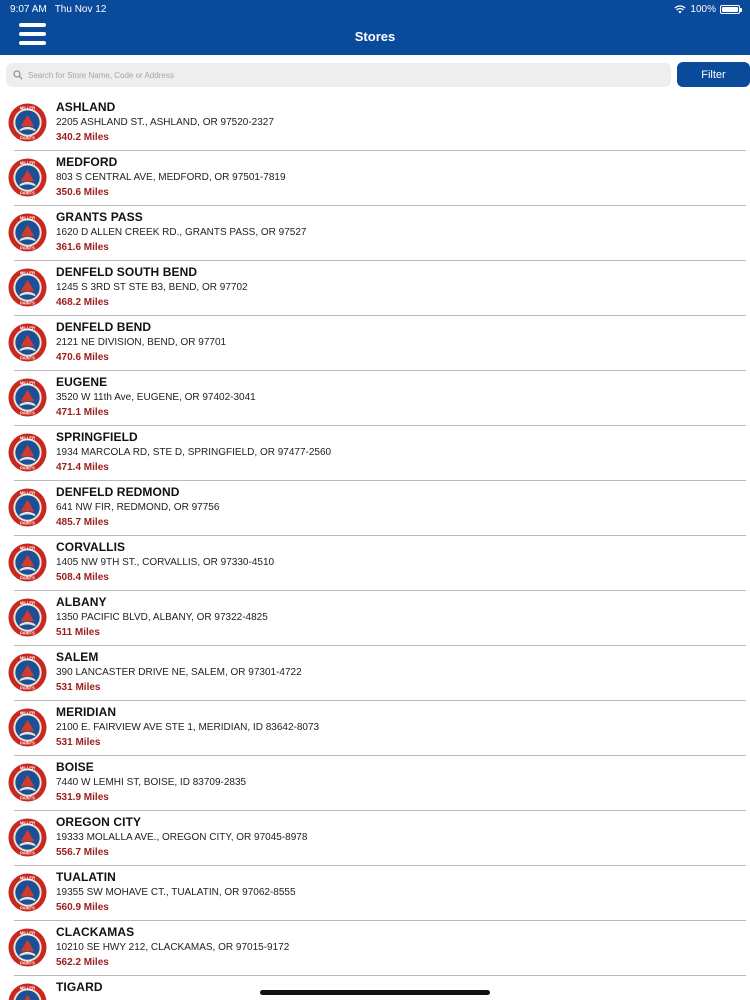 The image size is (750, 1000). I want to click on status-time: 9:07 AM, so click(28, 9).